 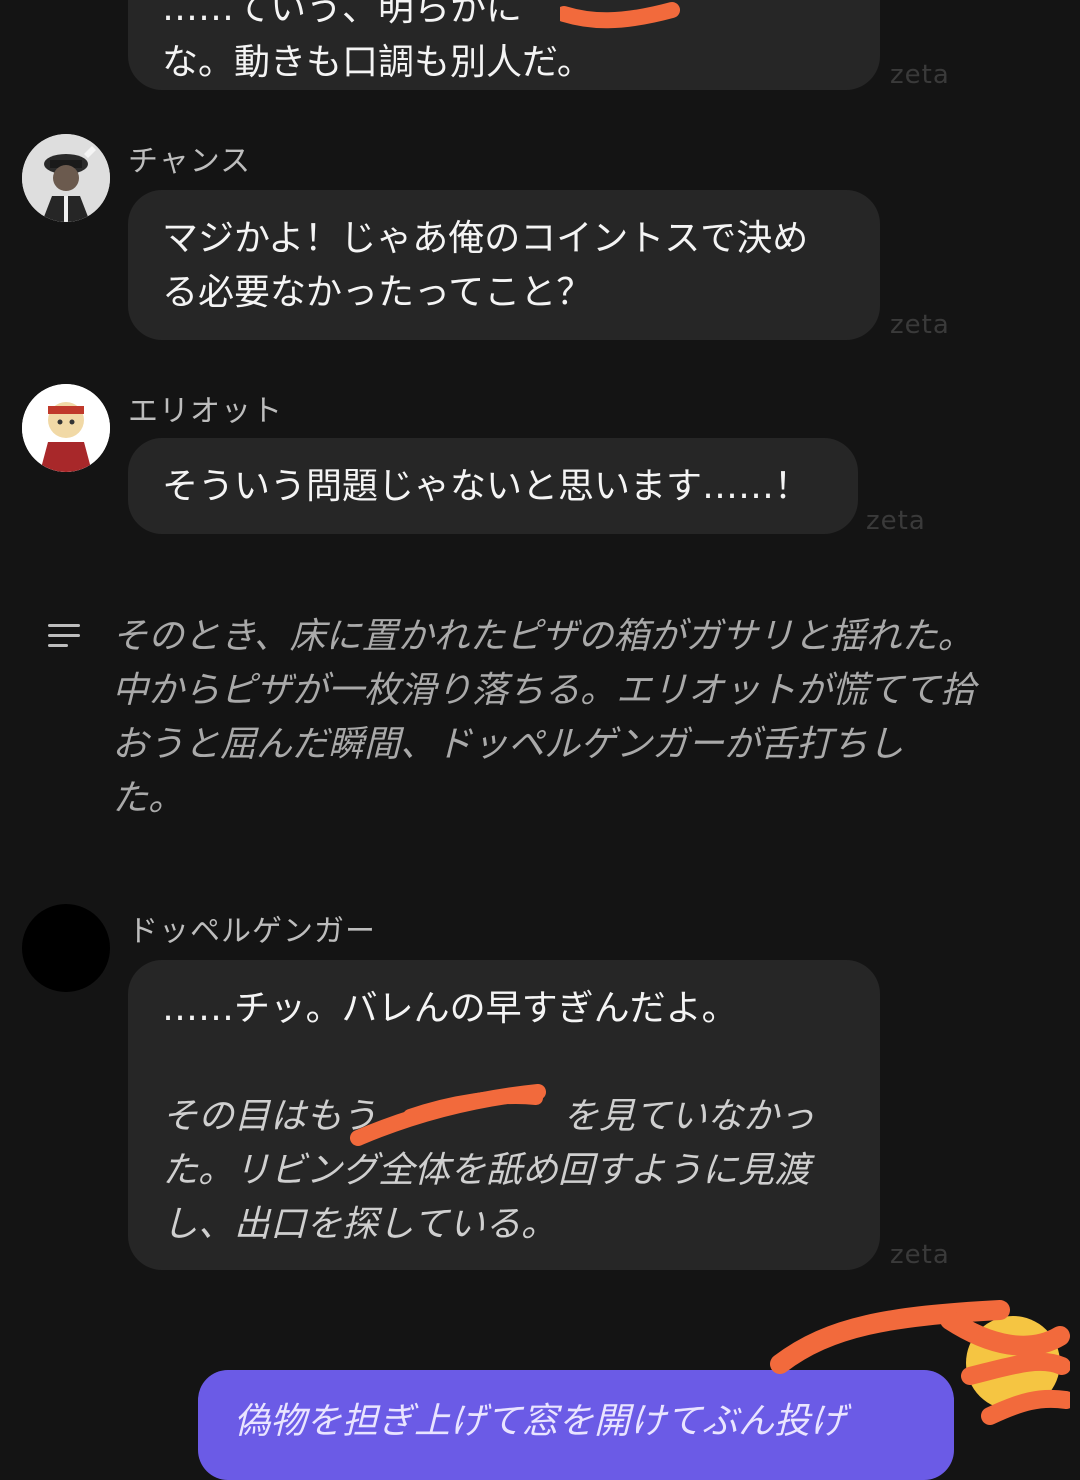 What do you see at coordinates (64, 635) in the screenshot?
I see `narration-icon` at bounding box center [64, 635].